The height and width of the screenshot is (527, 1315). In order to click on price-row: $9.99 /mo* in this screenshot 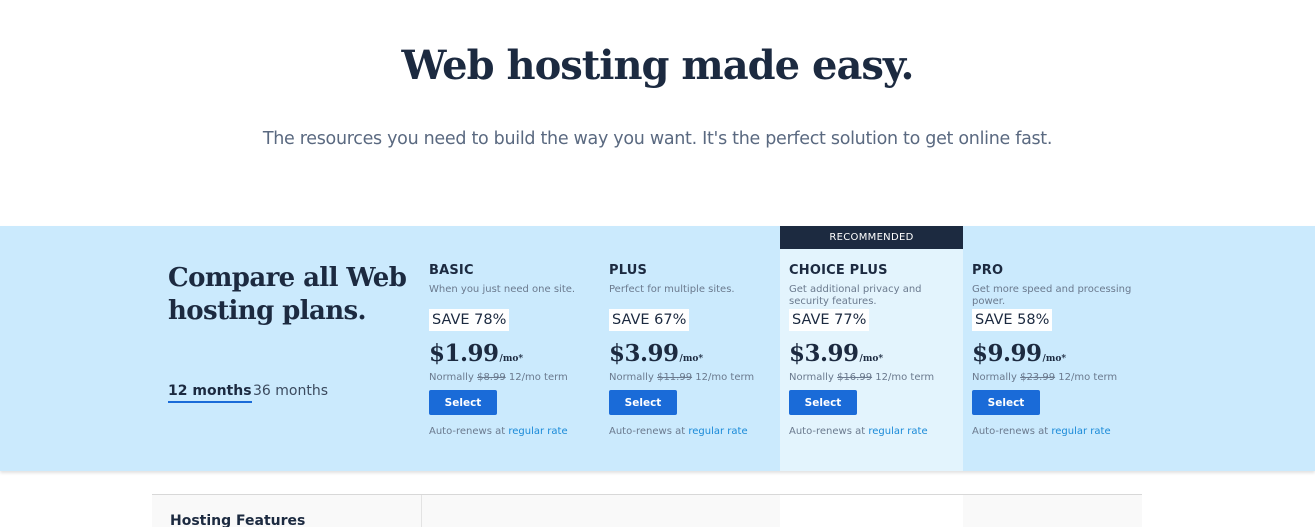, I will do `click(1057, 355)`.